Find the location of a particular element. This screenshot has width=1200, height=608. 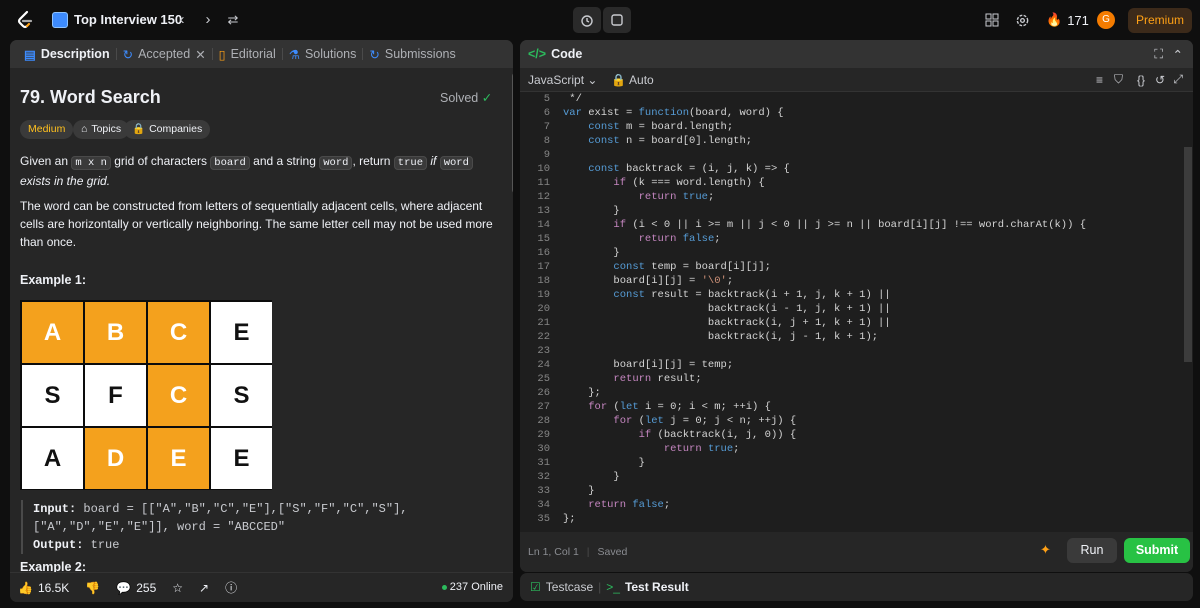

code-line: 29 if (backtrack(i, j, 0)) { is located at coordinates (850, 435).